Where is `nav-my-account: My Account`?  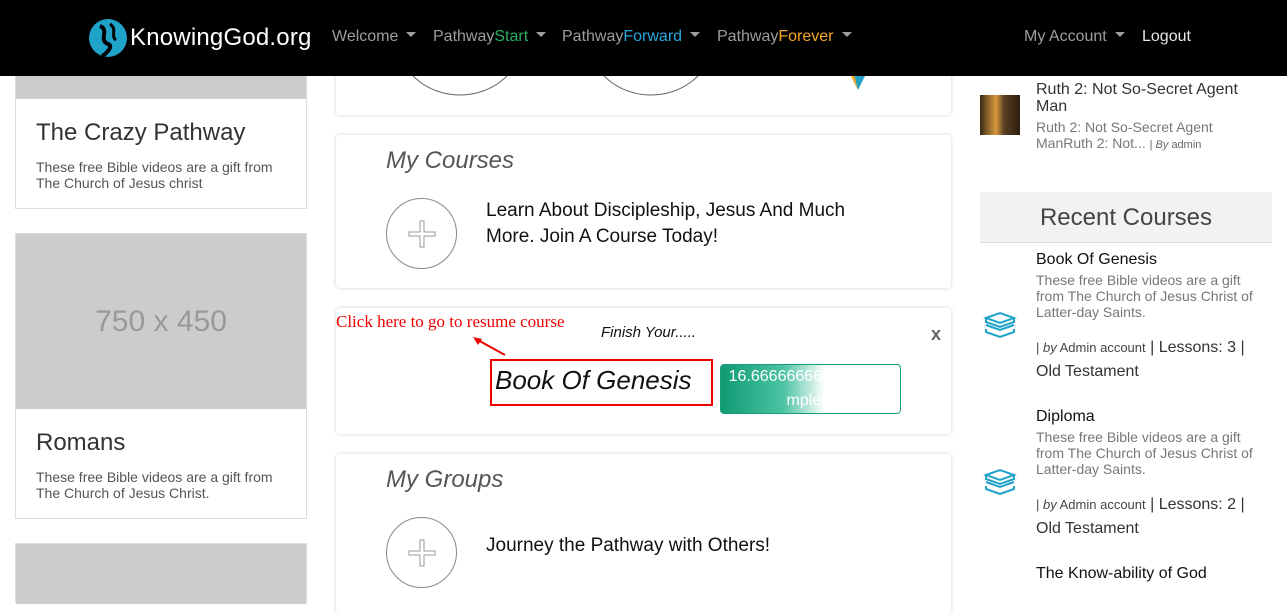
nav-my-account: My Account is located at coordinates (1074, 37).